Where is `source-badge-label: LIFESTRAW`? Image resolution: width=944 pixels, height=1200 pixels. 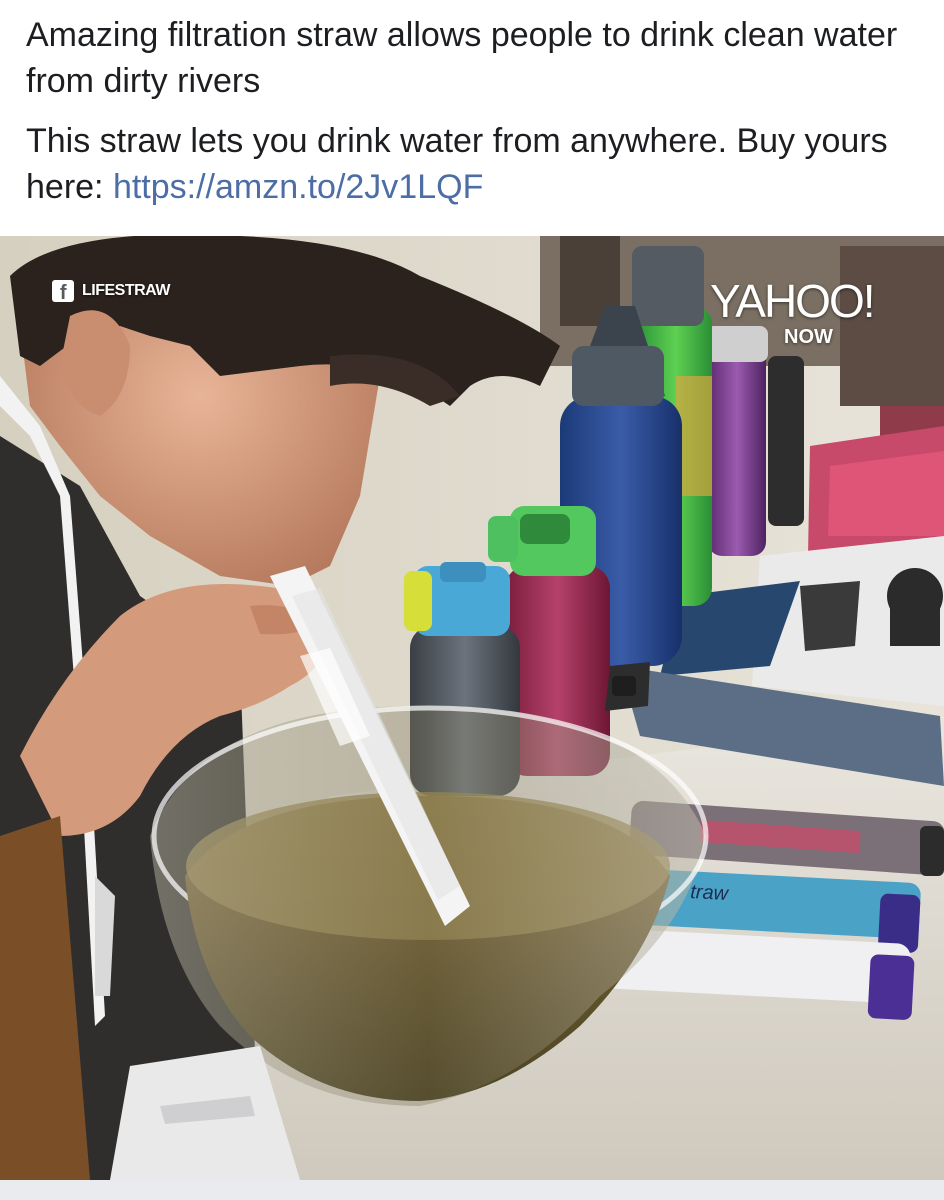 source-badge-label: LIFESTRAW is located at coordinates (126, 290).